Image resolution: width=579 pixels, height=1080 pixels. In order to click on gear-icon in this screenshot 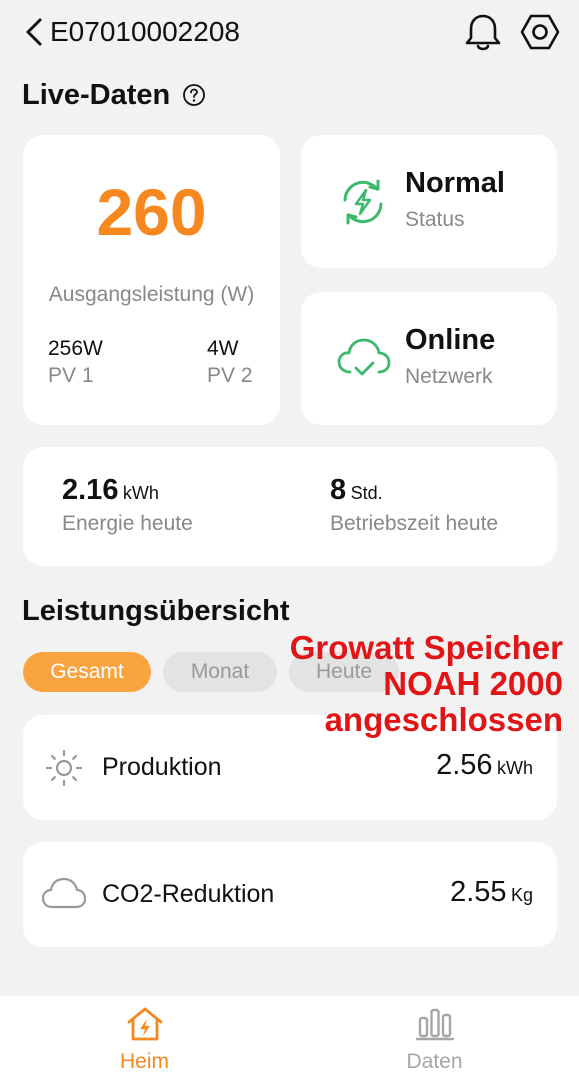, I will do `click(540, 32)`.